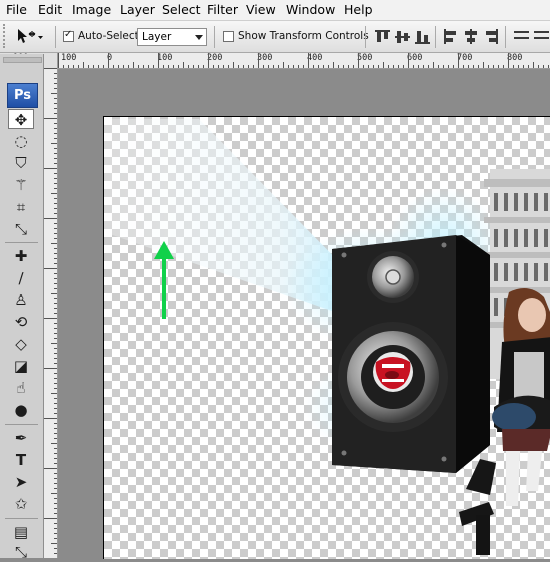 The height and width of the screenshot is (562, 550). Describe the element at coordinates (22, 60) in the screenshot. I see `tools-panel-header` at that location.